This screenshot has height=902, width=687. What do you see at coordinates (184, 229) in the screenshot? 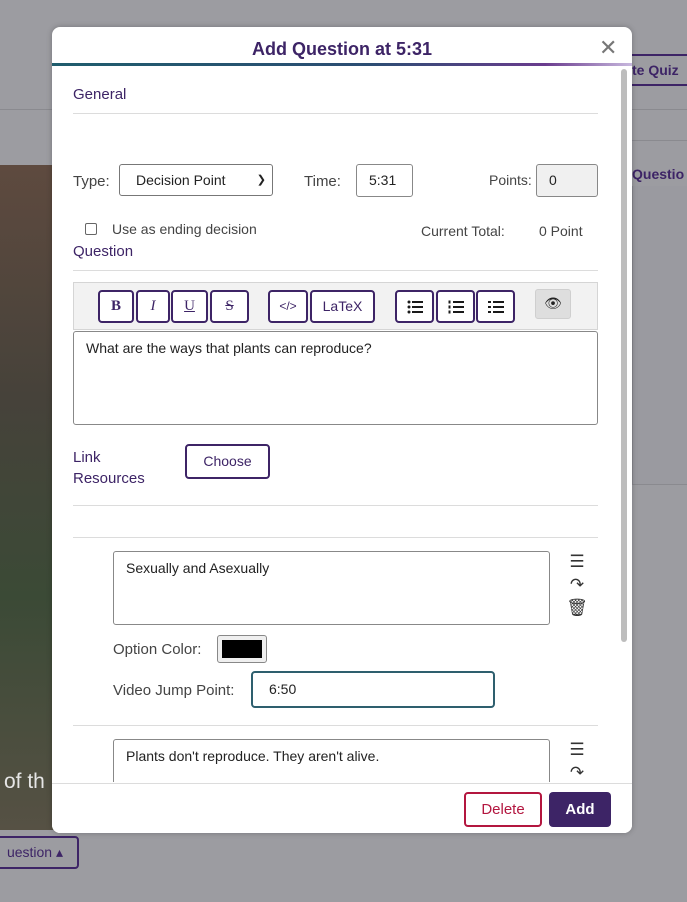
I see `ending-decision-label: Use as ending decision` at bounding box center [184, 229].